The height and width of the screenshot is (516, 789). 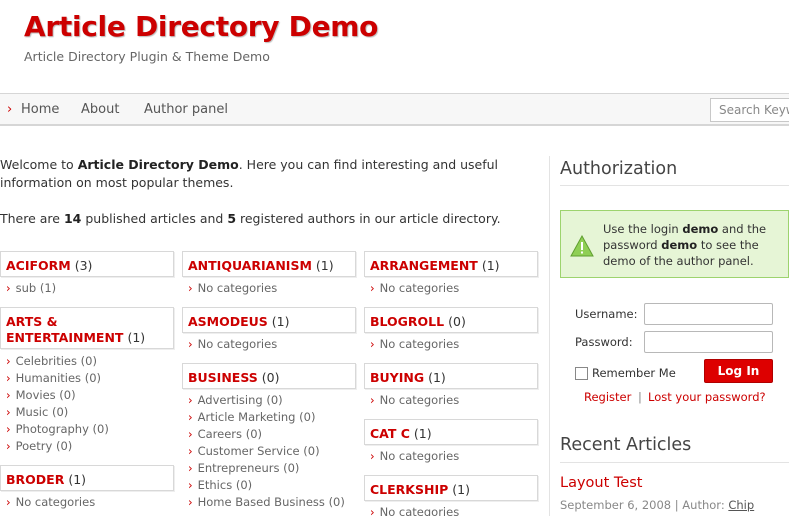 I want to click on category-title: ASMODEUS (1), so click(x=239, y=322).